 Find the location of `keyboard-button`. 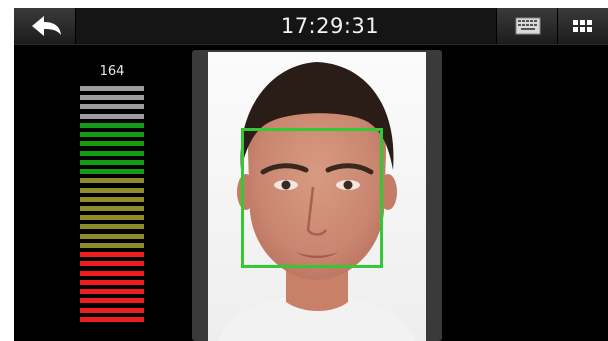

keyboard-button is located at coordinates (527, 26).